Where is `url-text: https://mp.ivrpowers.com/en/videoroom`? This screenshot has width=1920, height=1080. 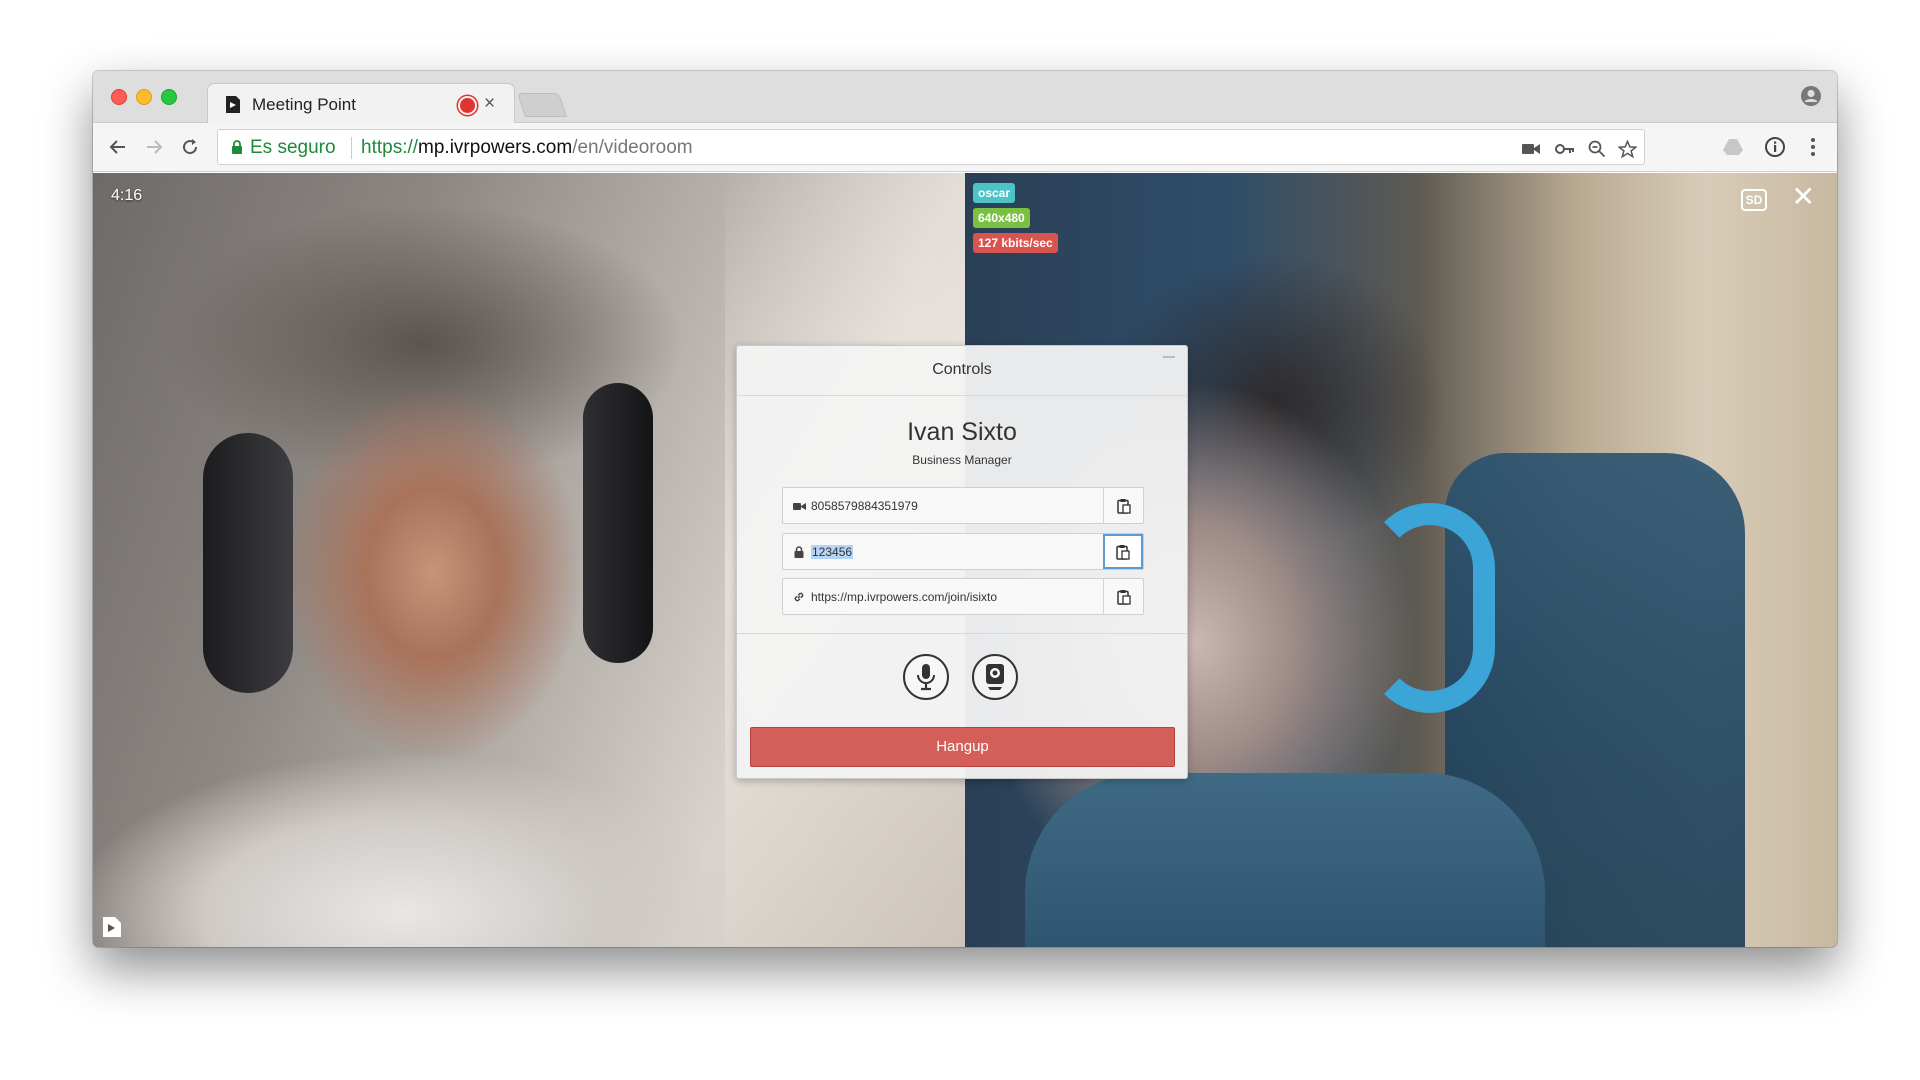 url-text: https://mp.ivrpowers.com/en/videoroom is located at coordinates (527, 148).